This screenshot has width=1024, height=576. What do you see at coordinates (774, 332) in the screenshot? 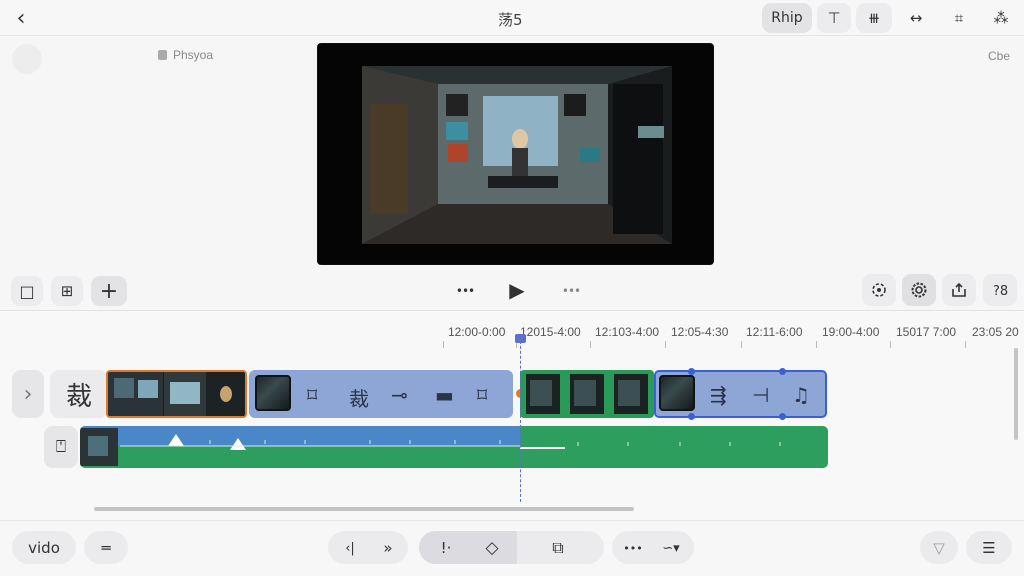
I see `time-tick: 12:11-6:00` at bounding box center [774, 332].